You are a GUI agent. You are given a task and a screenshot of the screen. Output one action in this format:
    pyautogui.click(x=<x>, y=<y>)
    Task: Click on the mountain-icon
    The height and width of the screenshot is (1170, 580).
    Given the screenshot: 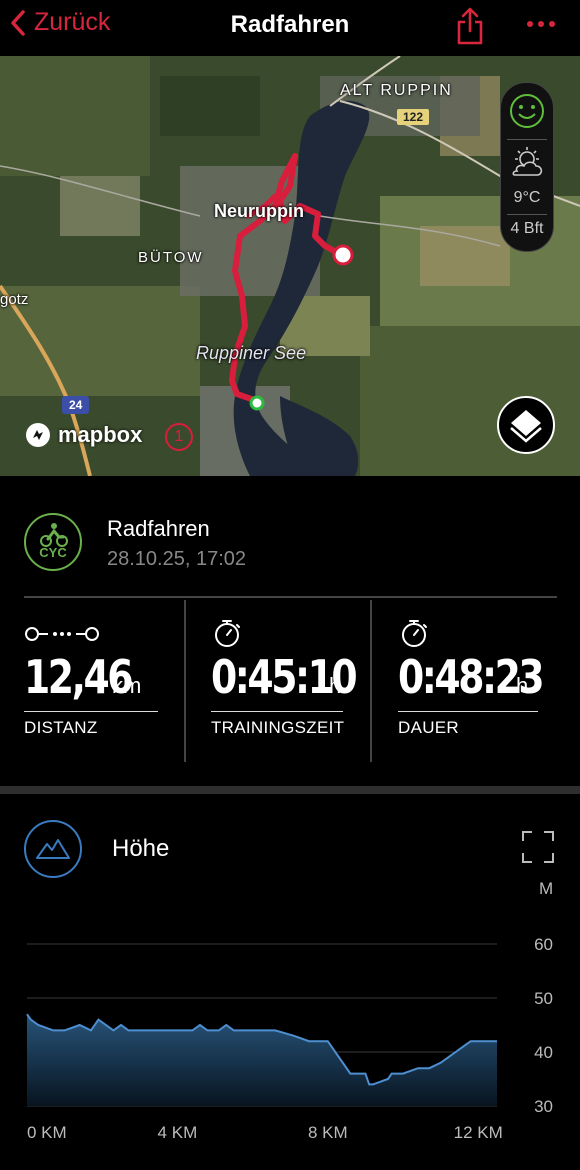 What is the action you would take?
    pyautogui.click(x=53, y=849)
    